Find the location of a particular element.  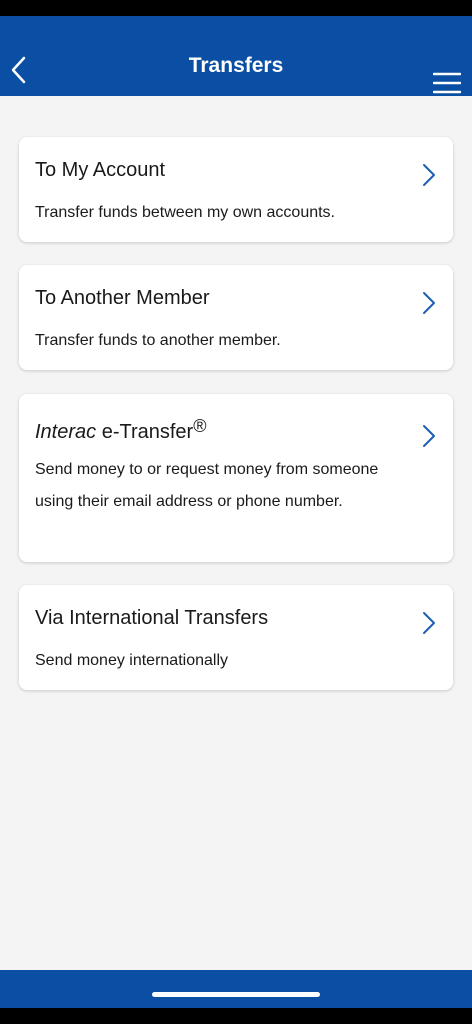

card-description: Send money internationally is located at coordinates (132, 660).